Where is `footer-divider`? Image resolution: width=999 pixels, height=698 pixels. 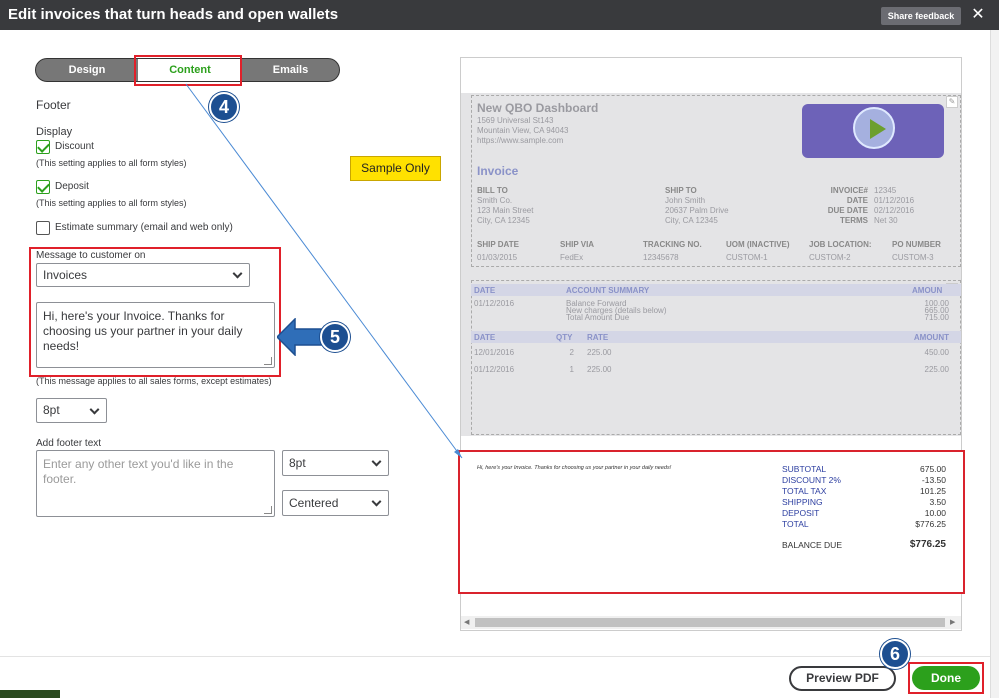
footer-divider is located at coordinates (495, 656).